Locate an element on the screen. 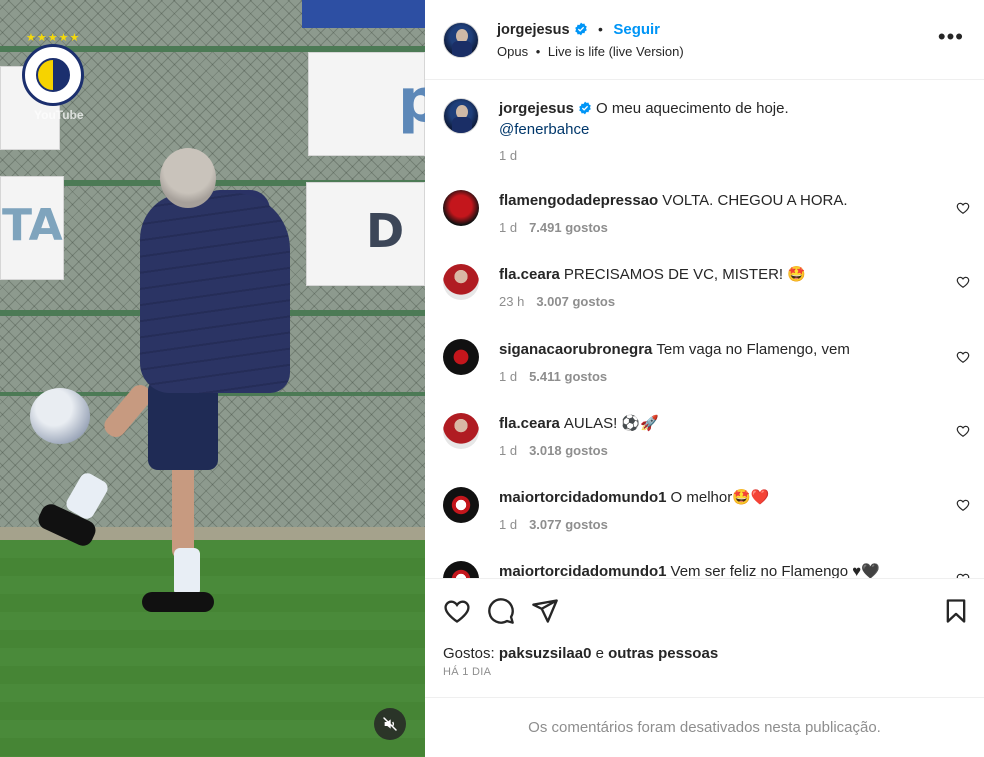 The height and width of the screenshot is (757, 984). sponsor-mark: D is located at coordinates (385, 231).